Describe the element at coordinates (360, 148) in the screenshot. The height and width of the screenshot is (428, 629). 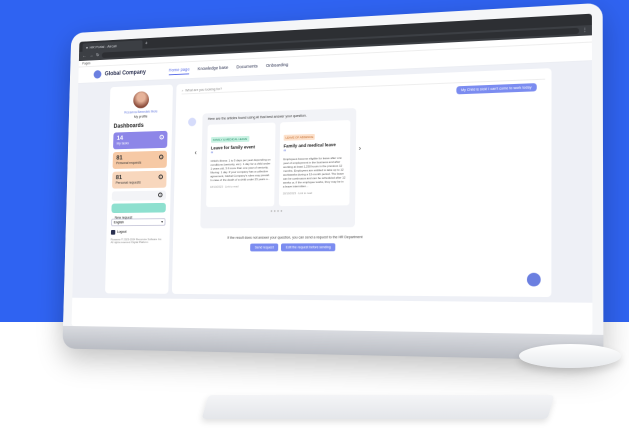
I see `carousel-next-icon: ›` at that location.